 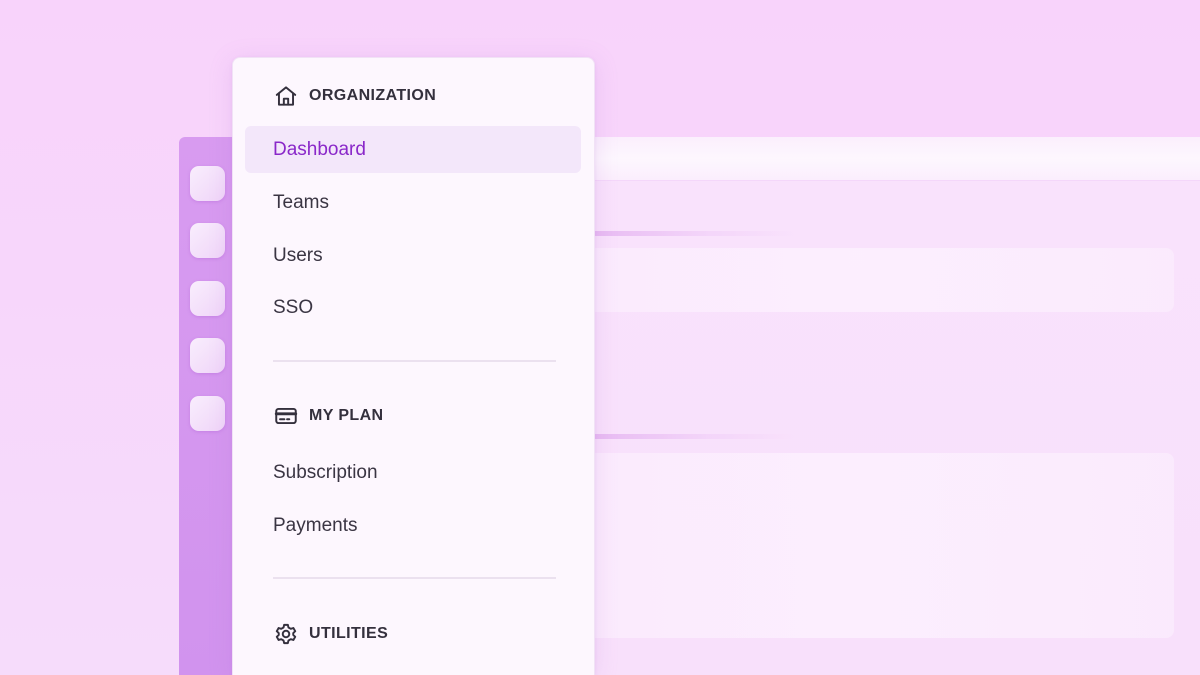 I want to click on menu-item-payments: Payments, so click(x=413, y=525).